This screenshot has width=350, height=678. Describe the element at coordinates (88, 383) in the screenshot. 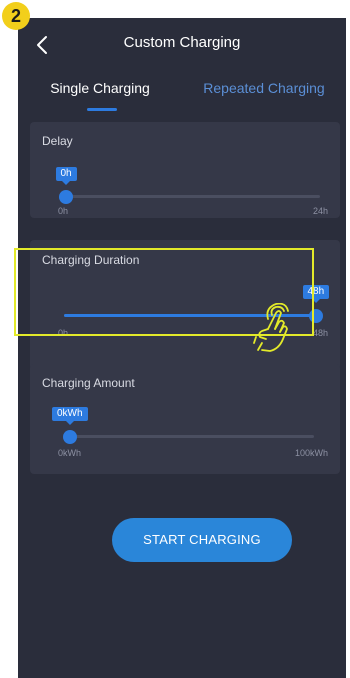

I see `charging-amount-label: Charging Amount` at that location.